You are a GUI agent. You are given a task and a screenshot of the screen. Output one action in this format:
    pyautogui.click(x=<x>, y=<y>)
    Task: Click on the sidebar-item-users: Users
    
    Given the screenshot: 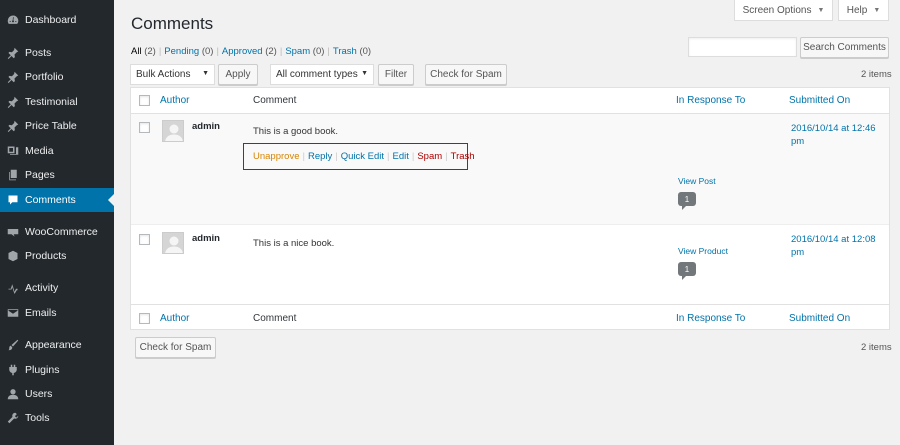 What is the action you would take?
    pyautogui.click(x=57, y=394)
    